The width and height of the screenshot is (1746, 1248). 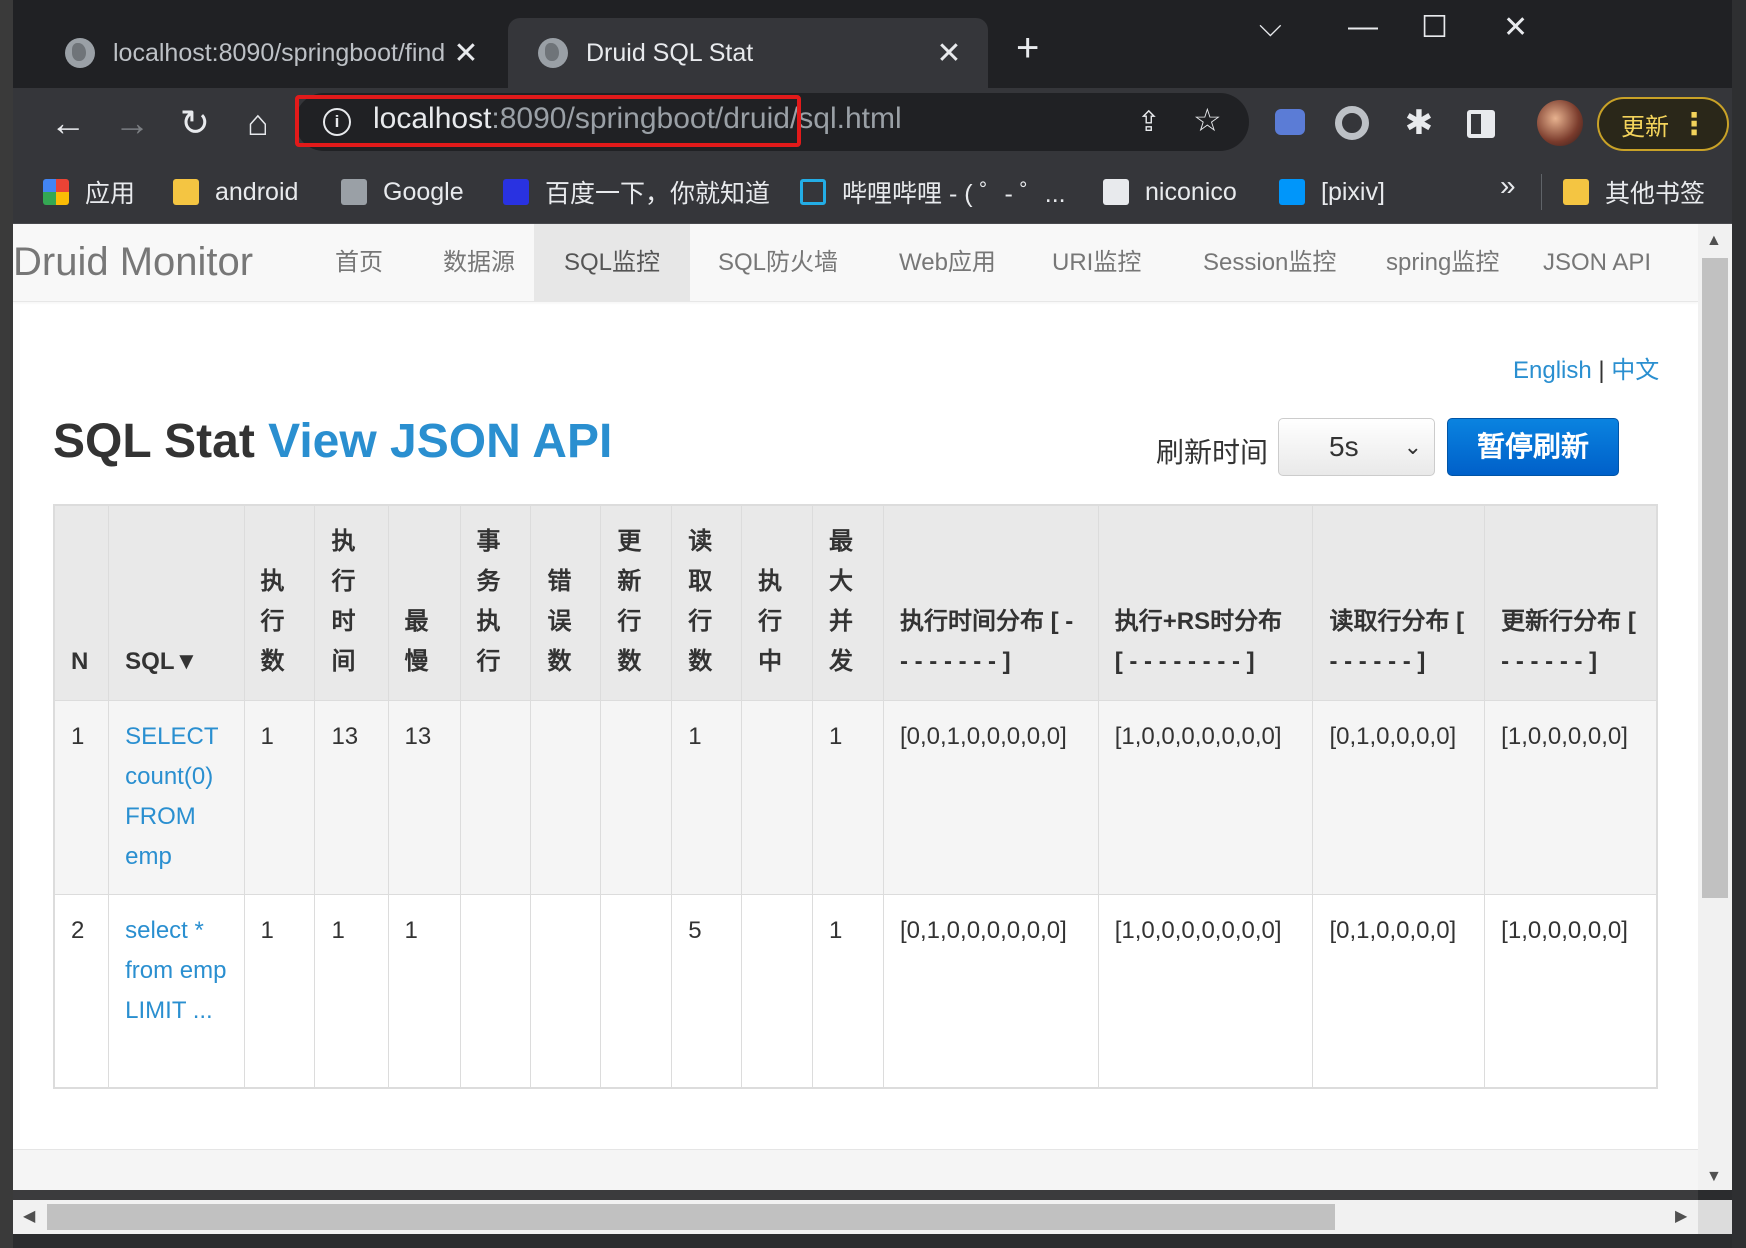 What do you see at coordinates (29, 1216) in the screenshot?
I see `scroll-left-arrow-icon: ◀` at bounding box center [29, 1216].